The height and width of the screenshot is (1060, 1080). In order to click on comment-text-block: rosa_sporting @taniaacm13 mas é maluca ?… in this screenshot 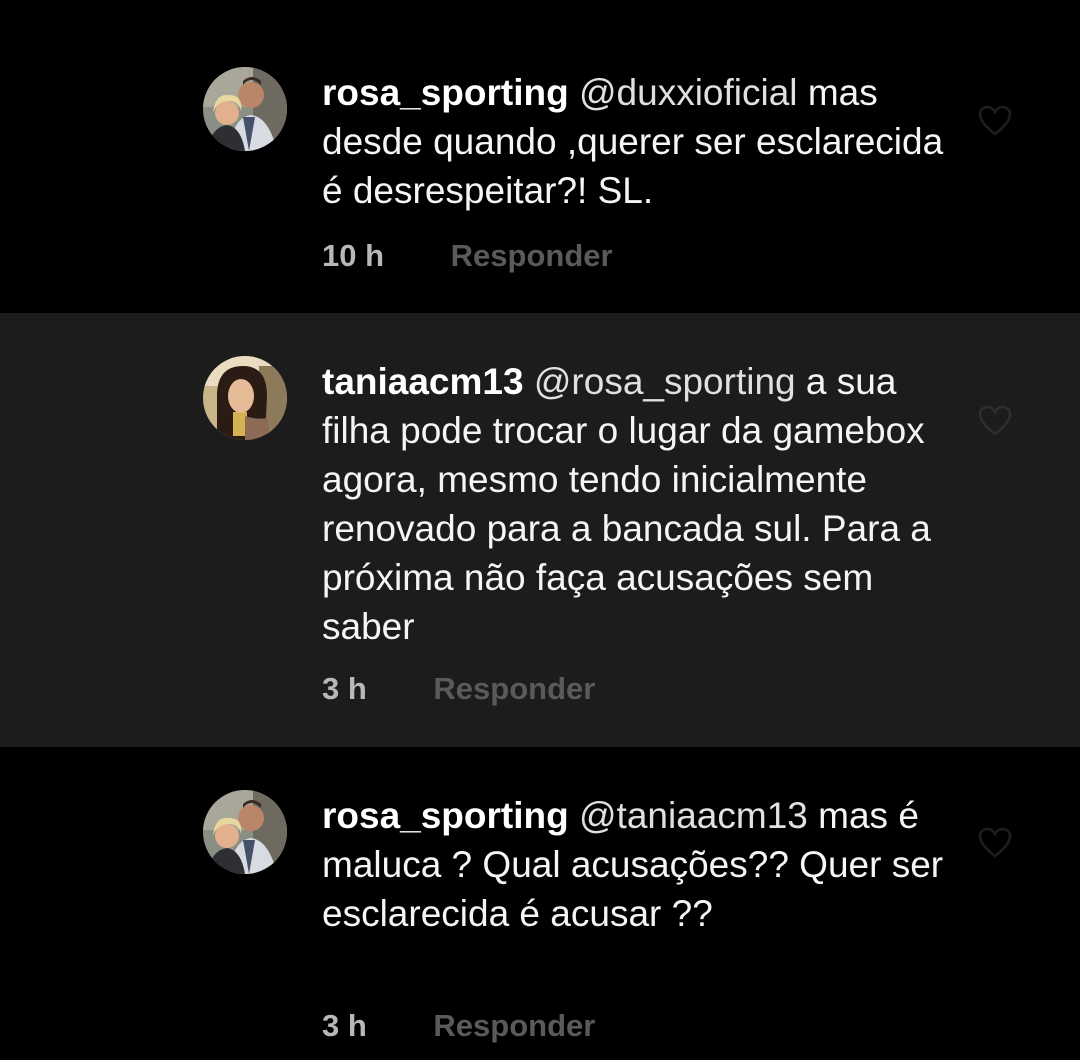, I will do `click(634, 864)`.